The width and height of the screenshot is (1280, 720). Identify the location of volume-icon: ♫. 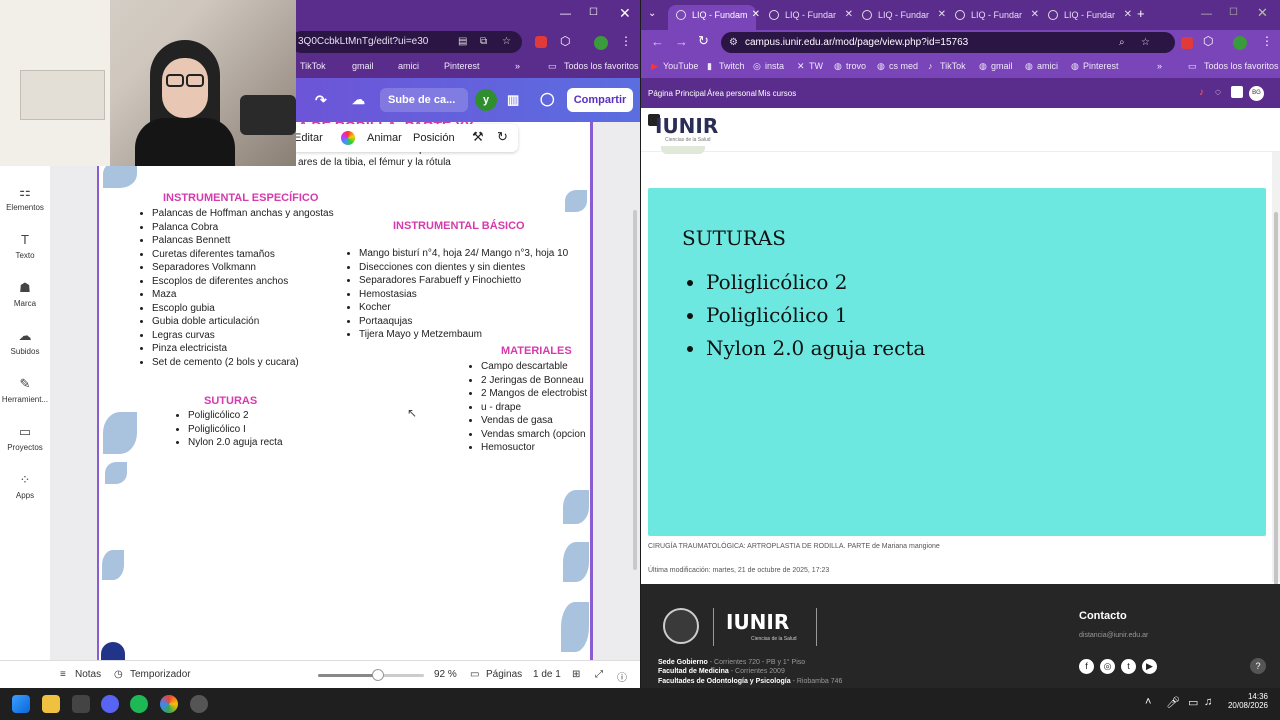
(1208, 702).